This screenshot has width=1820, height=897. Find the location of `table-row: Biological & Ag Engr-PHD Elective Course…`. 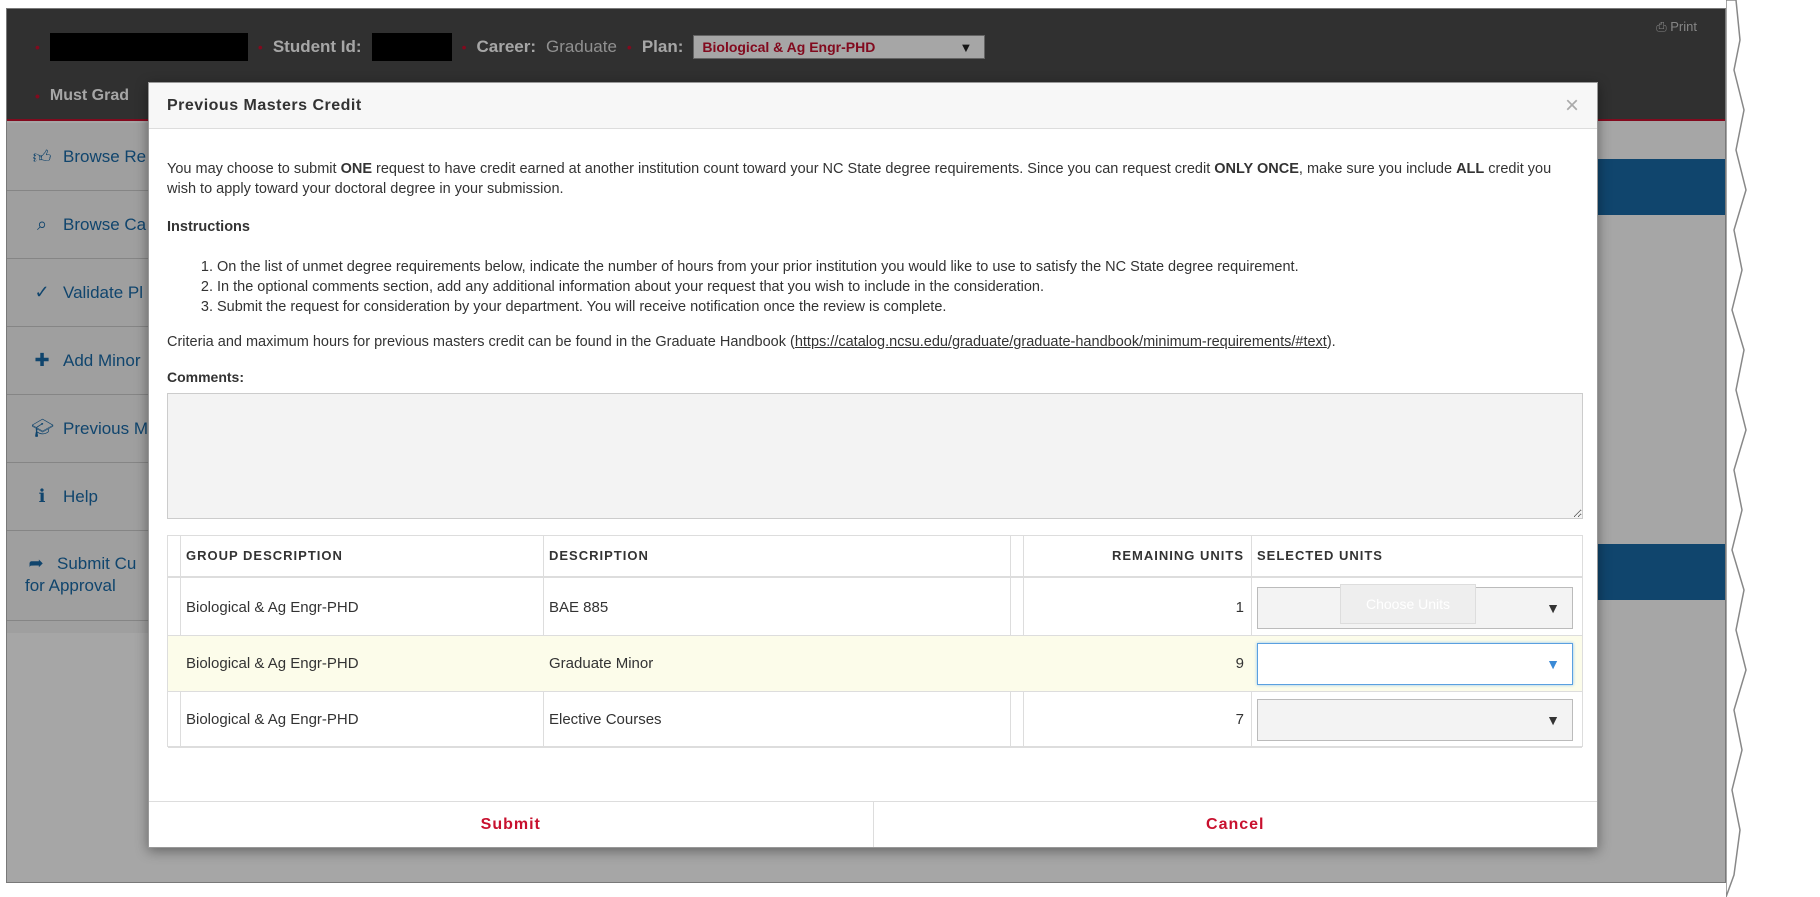

table-row: Biological & Ag Engr-PHD Elective Course… is located at coordinates (875, 720).